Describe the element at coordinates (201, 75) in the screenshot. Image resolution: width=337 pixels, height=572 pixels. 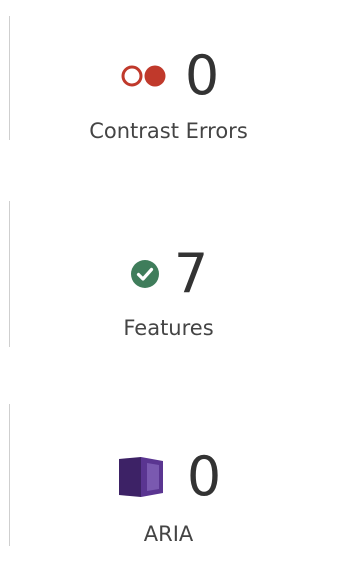
I see `contrast-errors-count: 0` at that location.